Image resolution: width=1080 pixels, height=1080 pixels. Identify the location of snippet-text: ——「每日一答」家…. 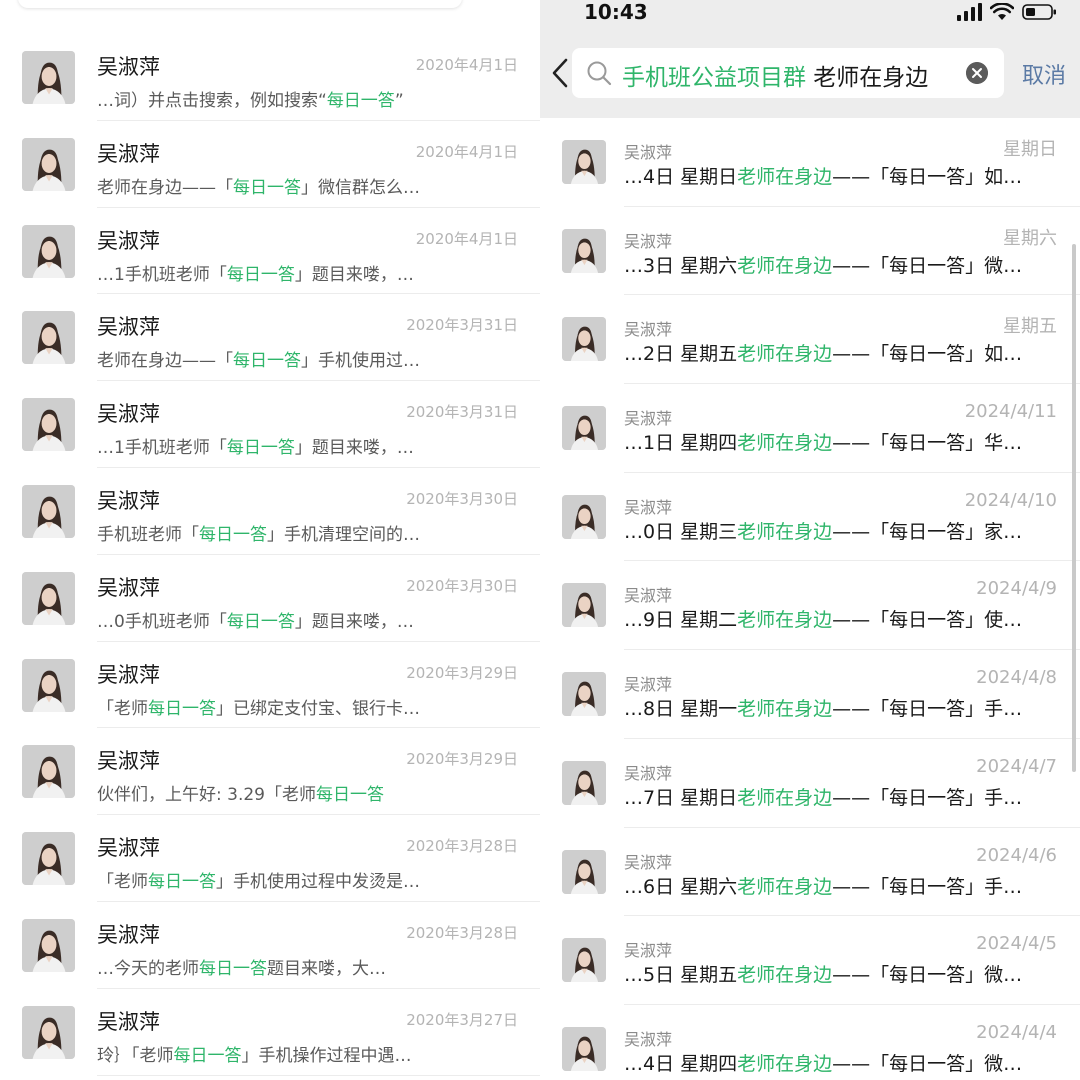
(927, 531).